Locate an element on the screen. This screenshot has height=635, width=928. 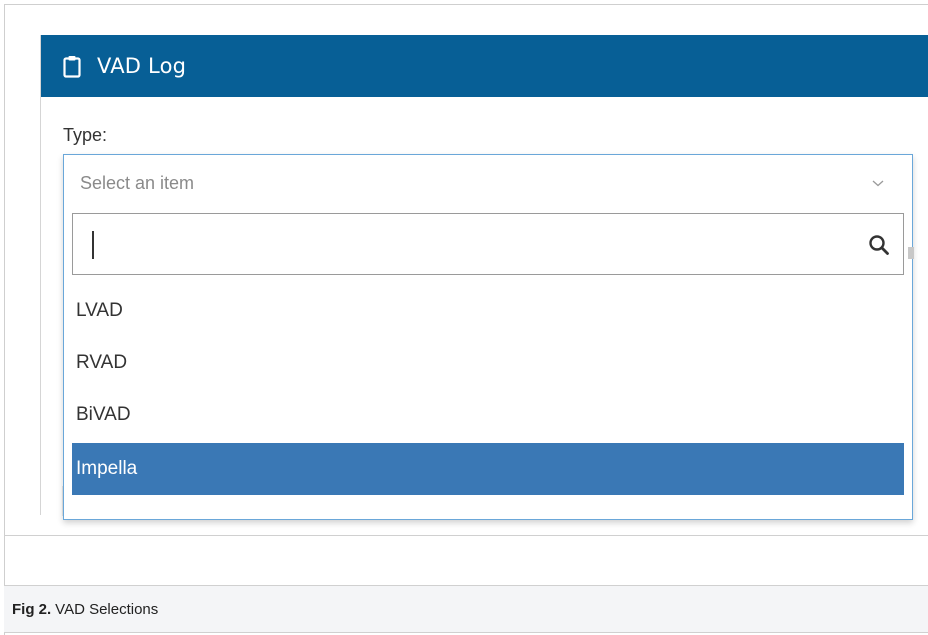
clipboard-icon is located at coordinates (72, 66).